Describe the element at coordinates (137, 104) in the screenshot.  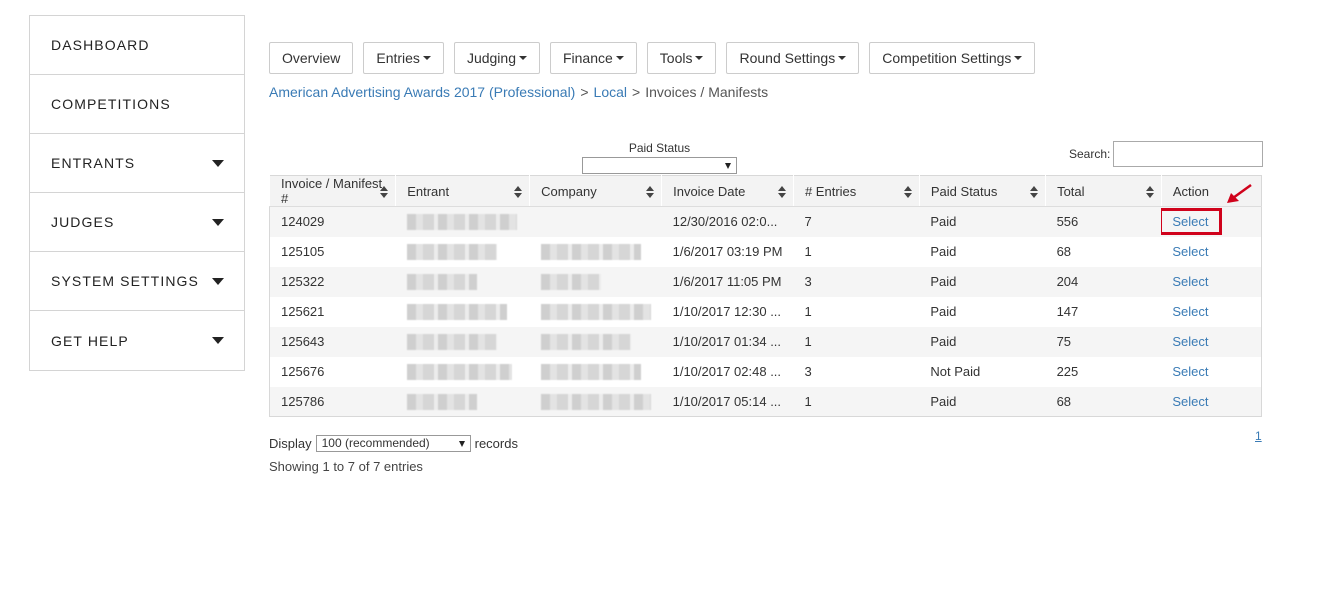
I see `sidebar-item-competitions: COMPETITIONS` at that location.